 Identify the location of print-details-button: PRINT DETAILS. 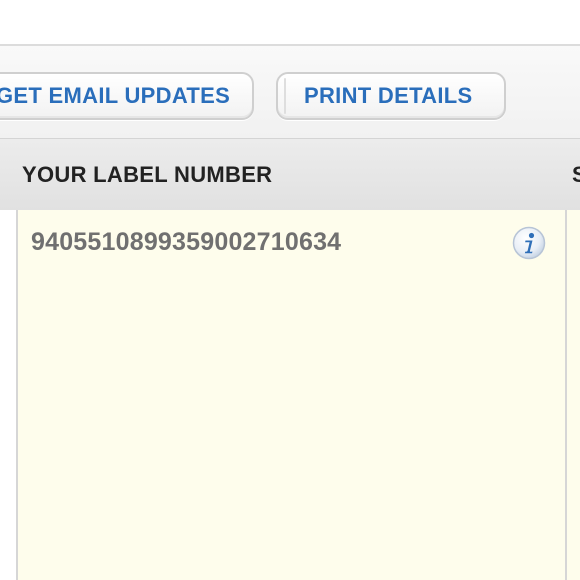
(391, 96).